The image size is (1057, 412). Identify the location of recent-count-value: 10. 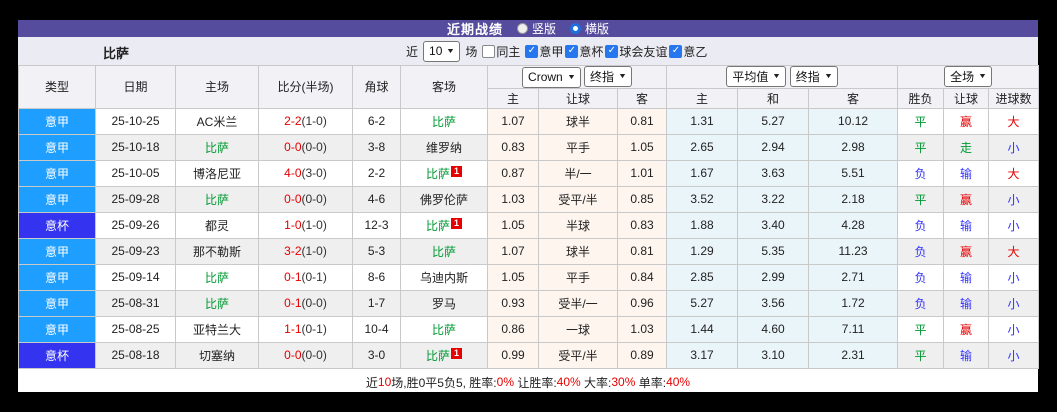
(436, 51).